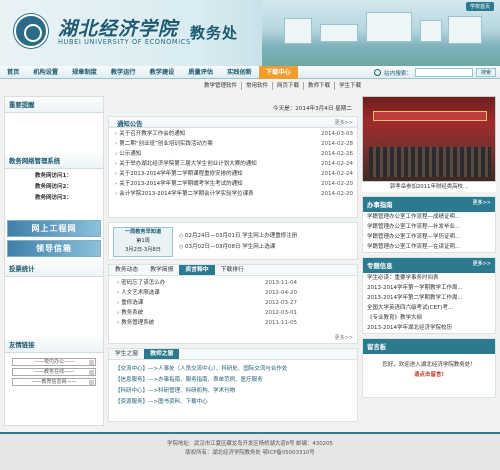 The height and width of the screenshot is (470, 500). What do you see at coordinates (238, 236) in the screenshot?
I see `calendar-item: ◇ 02月24日—03月01日 学生网上办理重修注册` at bounding box center [238, 236].